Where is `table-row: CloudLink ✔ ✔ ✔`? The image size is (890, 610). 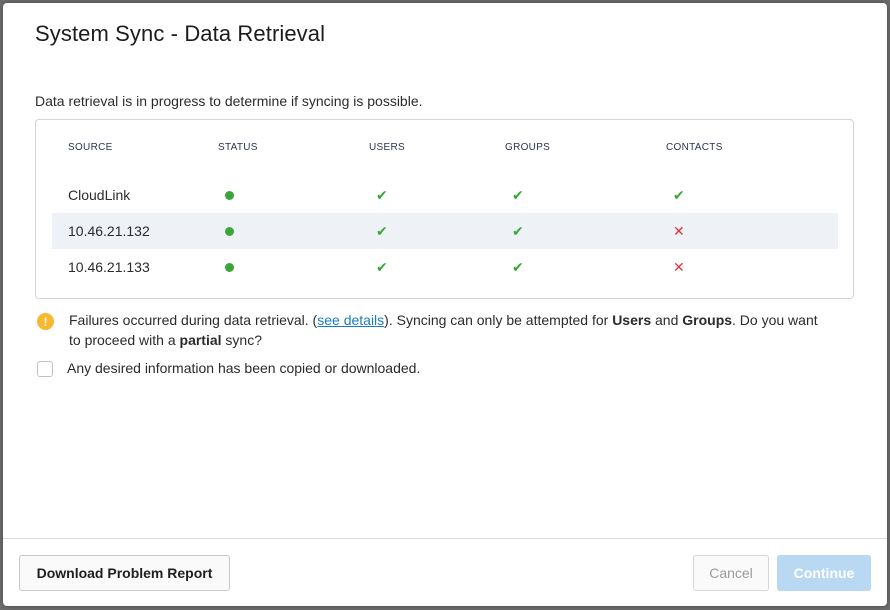 table-row: CloudLink ✔ ✔ ✔ is located at coordinates (445, 195).